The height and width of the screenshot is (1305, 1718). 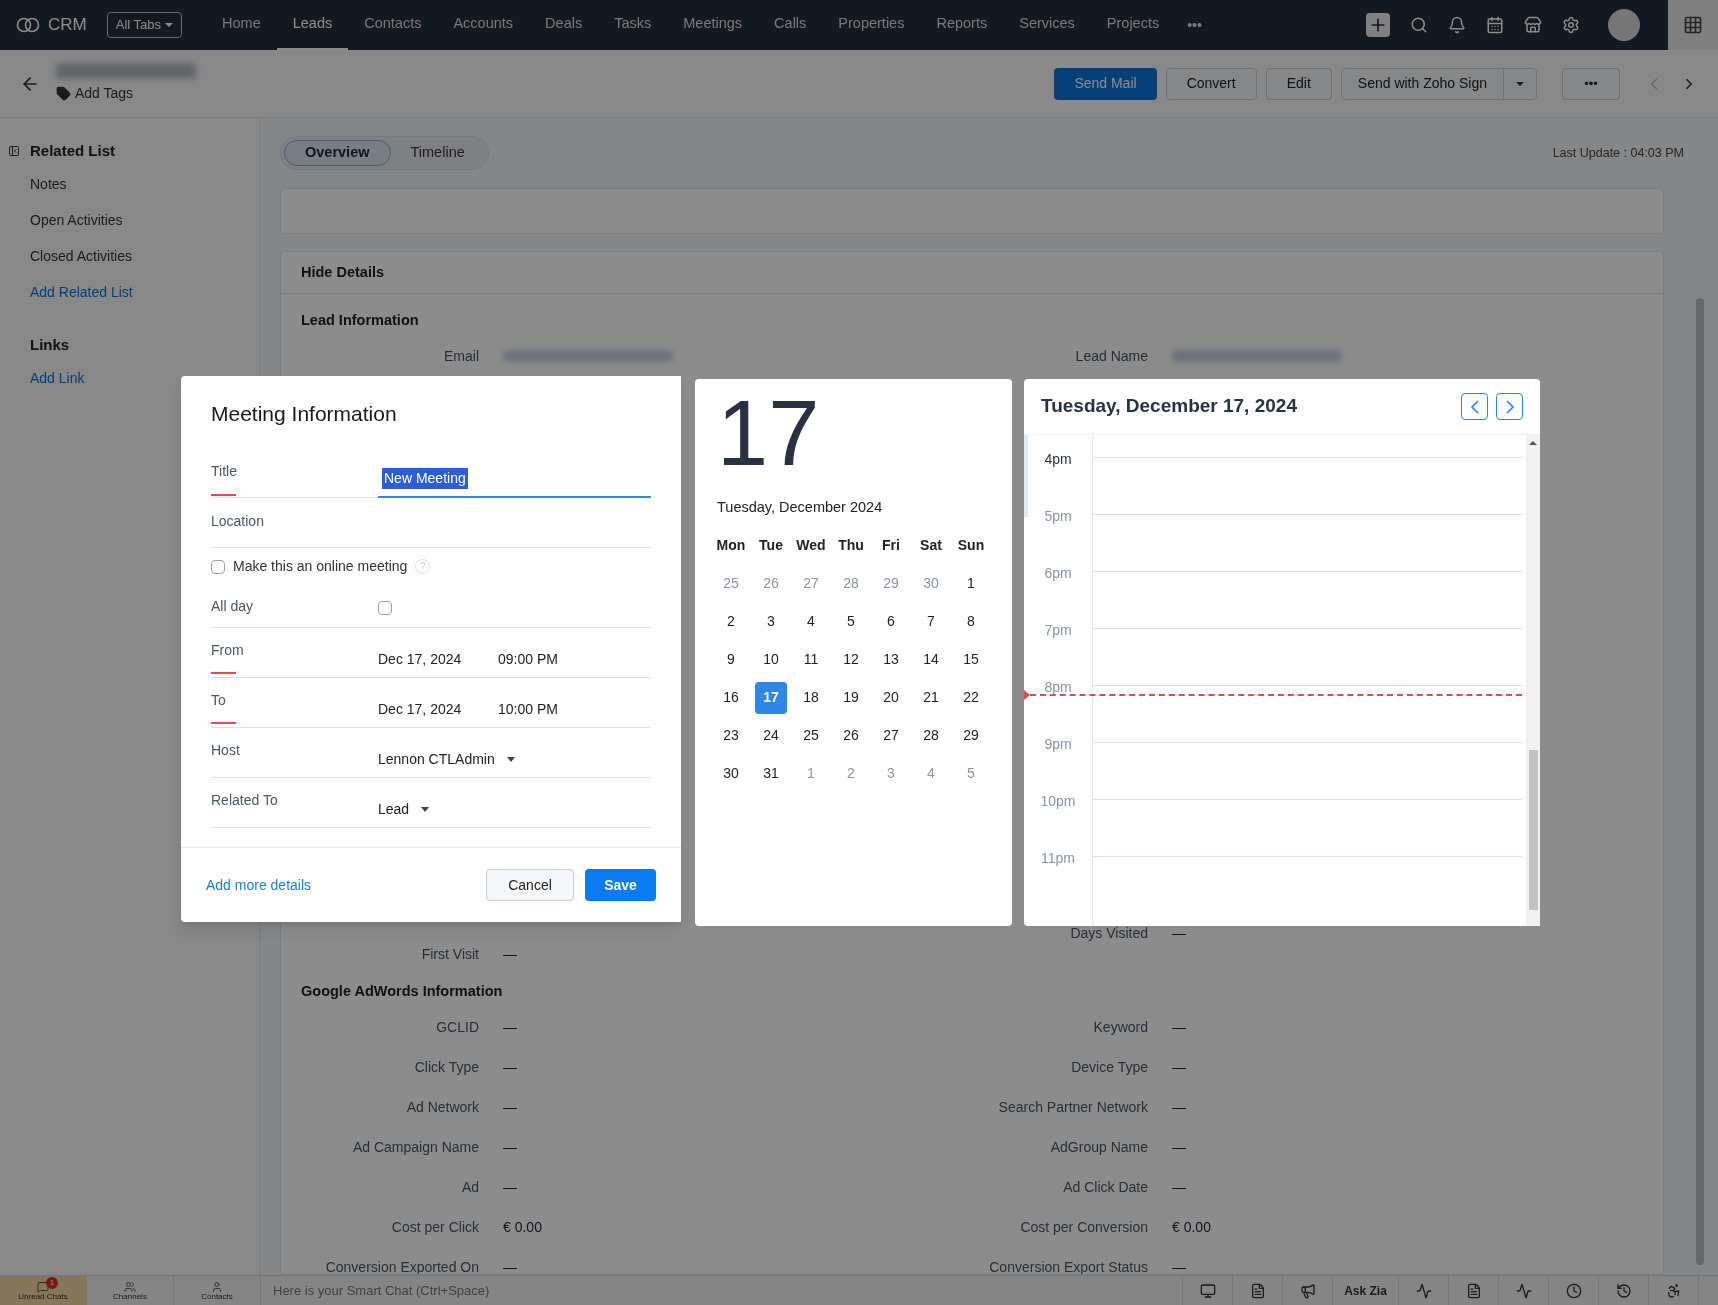 I want to click on nav-tab: Services, so click(x=1047, y=25).